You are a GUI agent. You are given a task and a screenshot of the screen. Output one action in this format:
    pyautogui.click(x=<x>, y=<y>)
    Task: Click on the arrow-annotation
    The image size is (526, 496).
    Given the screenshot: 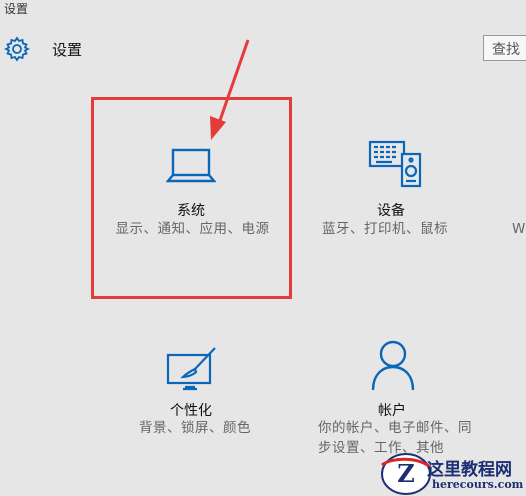 What is the action you would take?
    pyautogui.click(x=230, y=89)
    